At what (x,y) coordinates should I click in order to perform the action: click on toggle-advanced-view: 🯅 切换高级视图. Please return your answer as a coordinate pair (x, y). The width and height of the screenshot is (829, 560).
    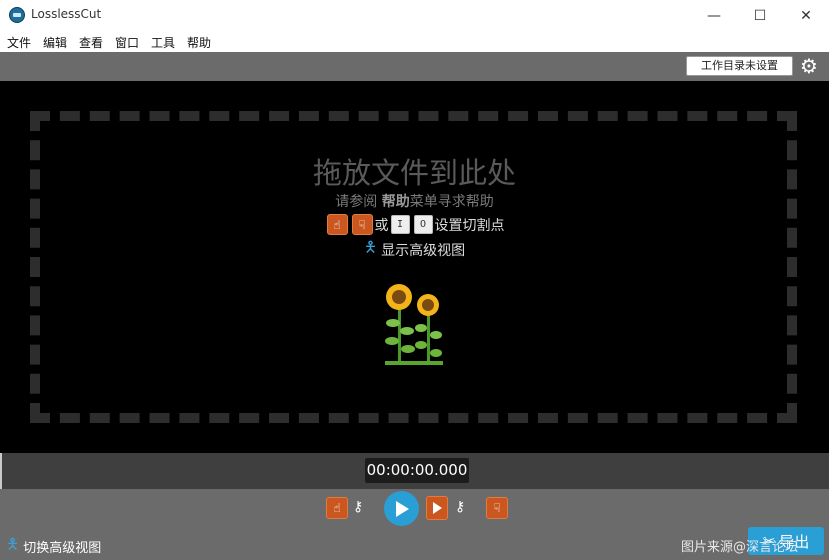
    Looking at the image, I should click on (53, 546).